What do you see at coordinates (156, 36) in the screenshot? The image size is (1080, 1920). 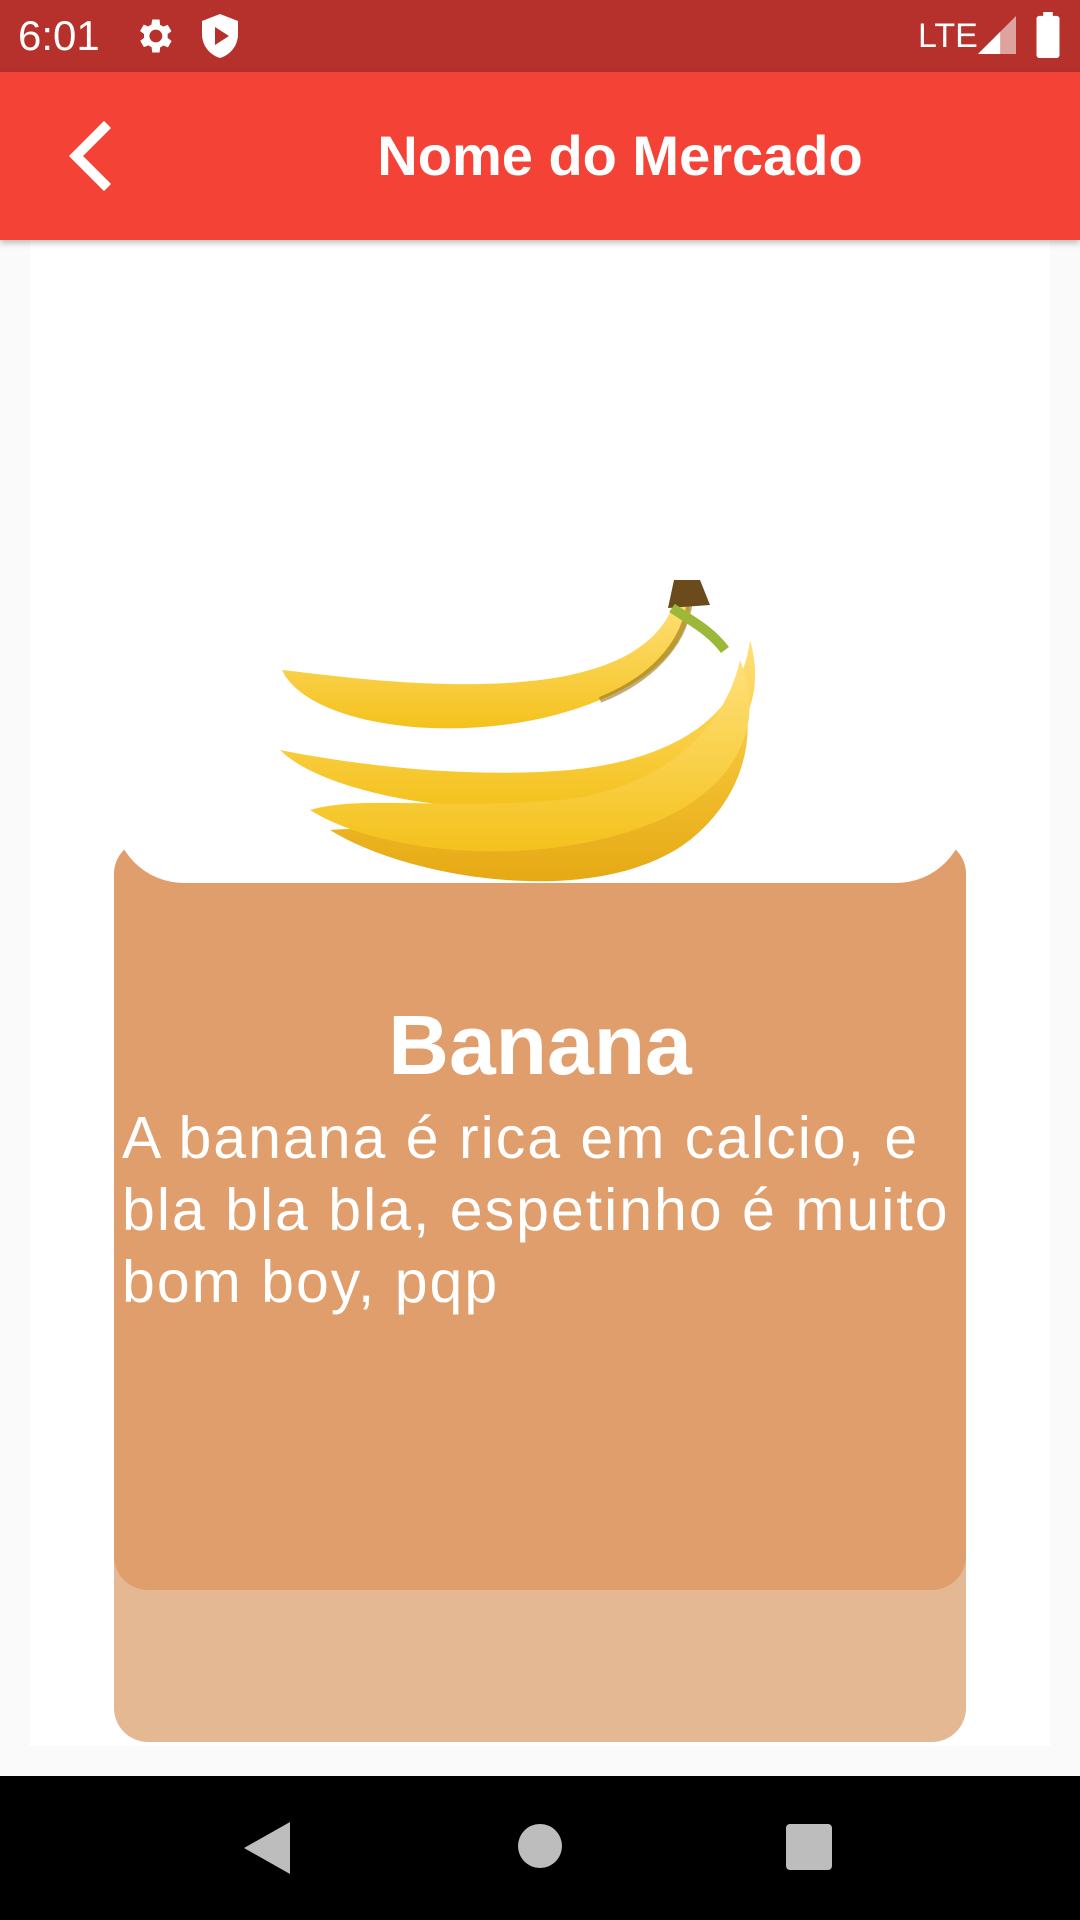 I see `settings-gear-icon` at bounding box center [156, 36].